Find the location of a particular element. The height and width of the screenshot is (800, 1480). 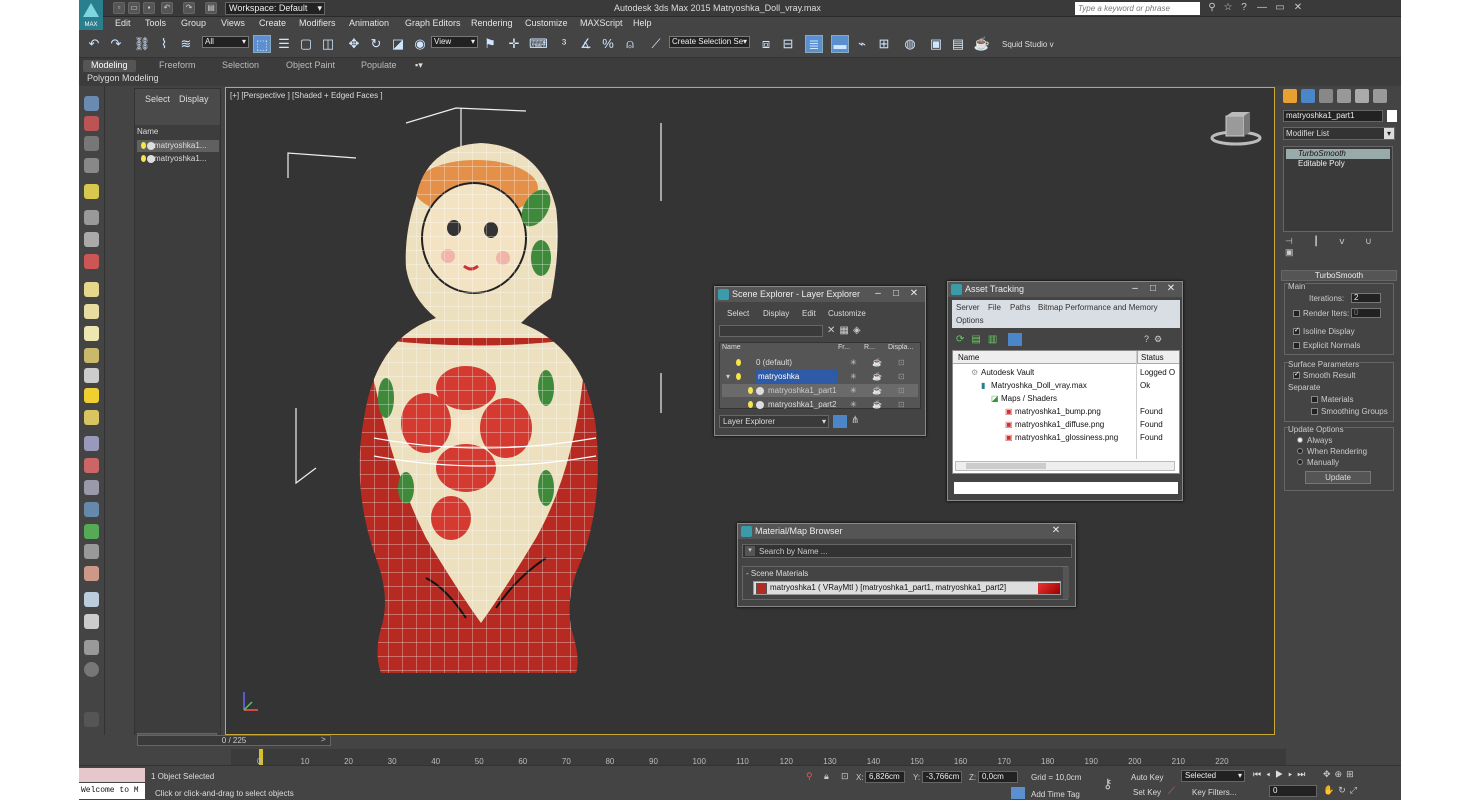

stack-item-turbosmooth: TurboSmooth is located at coordinates (1338, 154).